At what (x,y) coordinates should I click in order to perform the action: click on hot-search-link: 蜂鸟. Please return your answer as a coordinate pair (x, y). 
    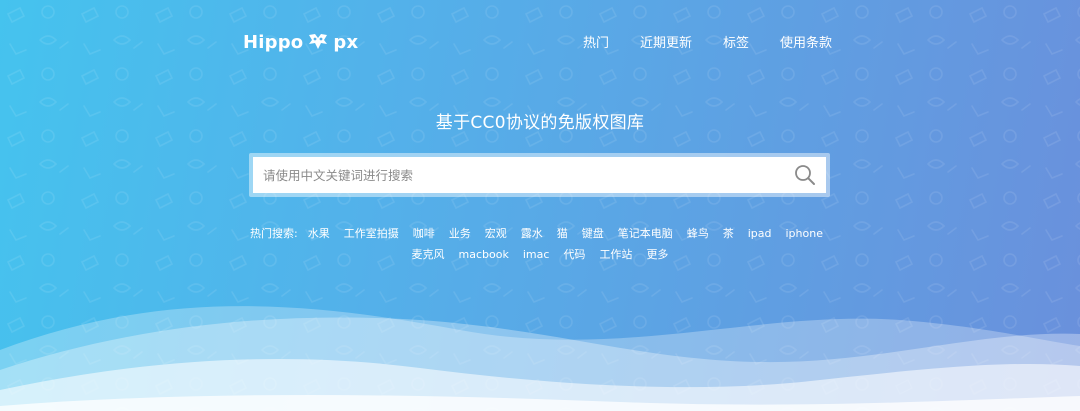
    Looking at the image, I should click on (698, 233).